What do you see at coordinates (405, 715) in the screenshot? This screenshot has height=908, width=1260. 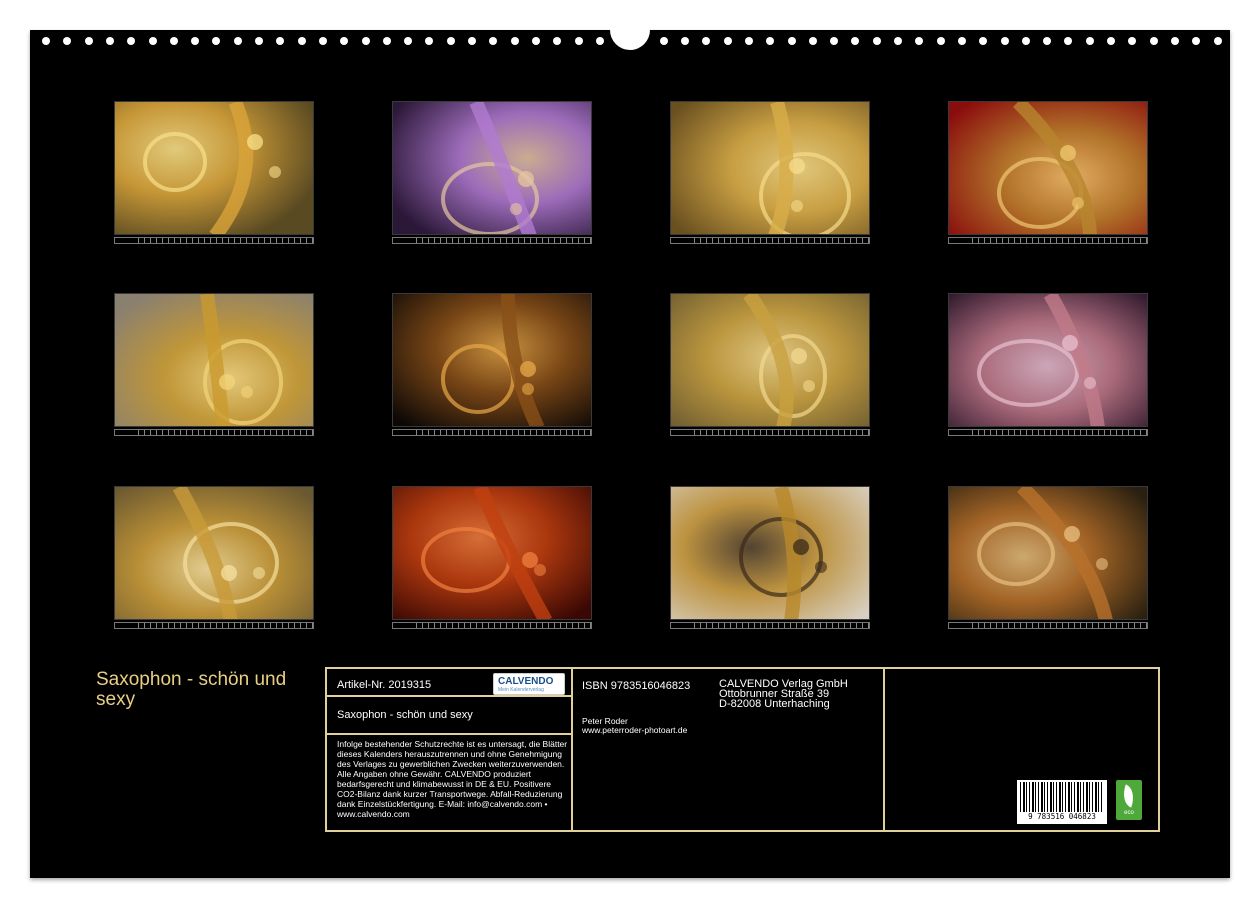 I see `product-title: Saxophon - schön und sexy` at bounding box center [405, 715].